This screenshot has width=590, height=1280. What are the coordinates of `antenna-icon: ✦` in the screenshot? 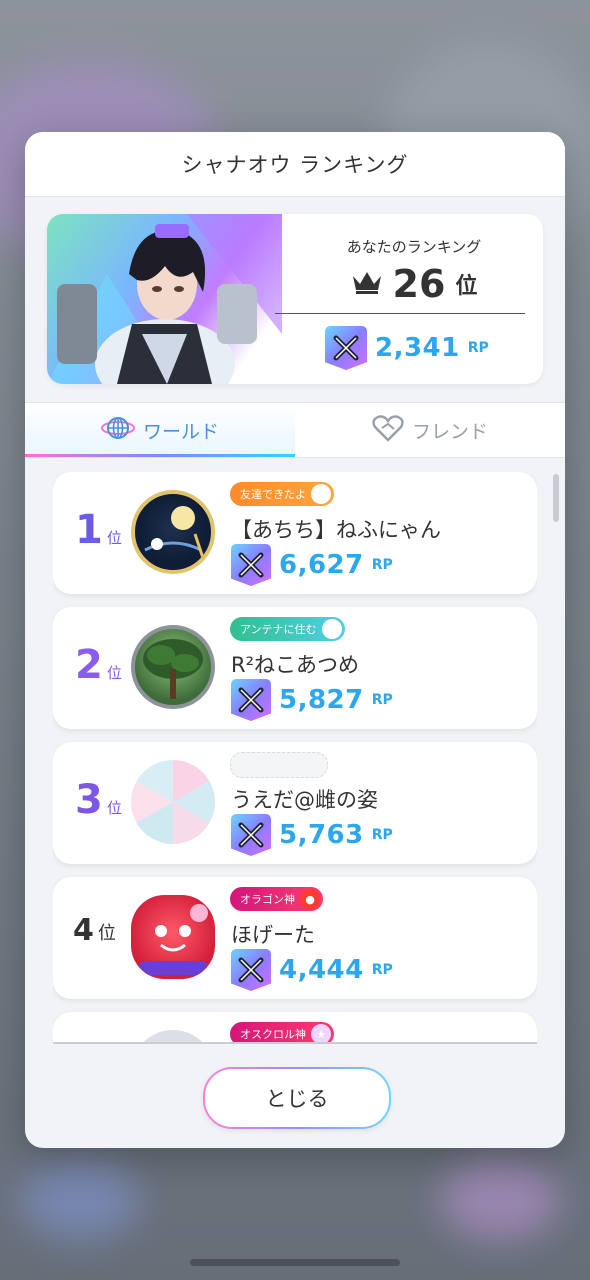 It's located at (331, 629).